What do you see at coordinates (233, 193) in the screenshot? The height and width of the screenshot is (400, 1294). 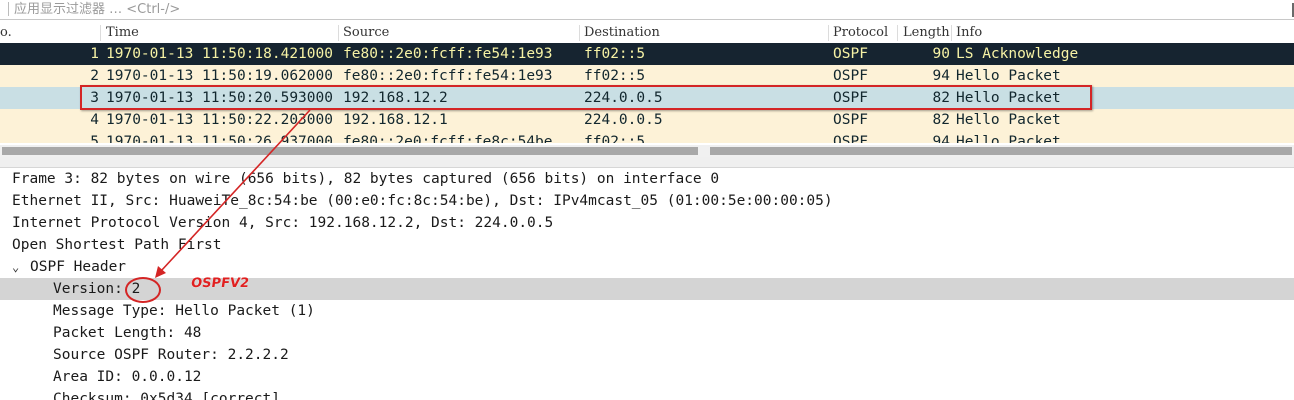 I see `annotation-arrow` at bounding box center [233, 193].